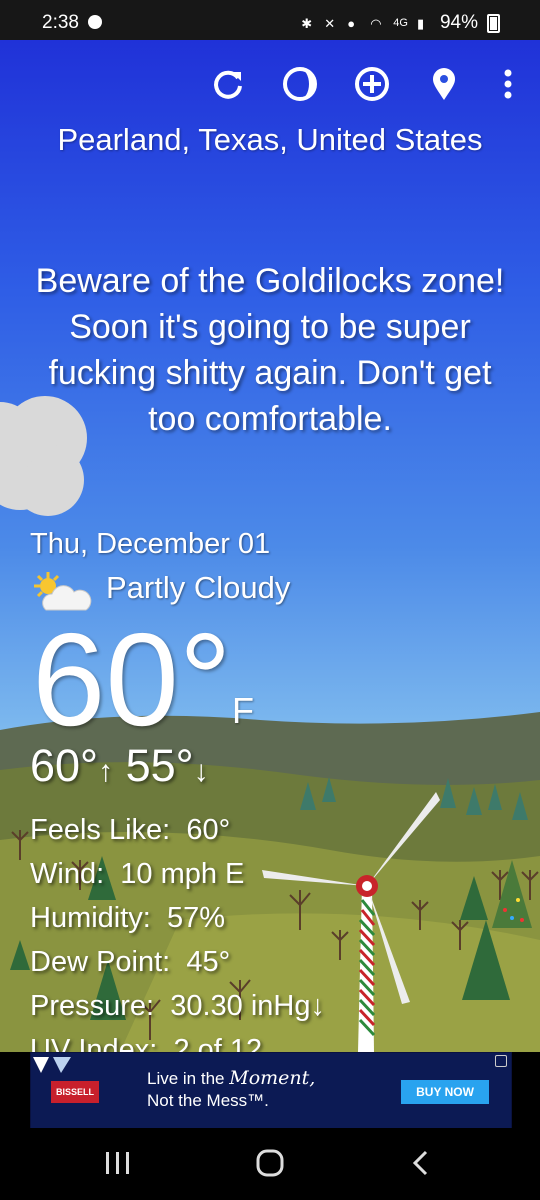 This screenshot has width=540, height=1200. Describe the element at coordinates (300, 84) in the screenshot. I see `moon-icon` at that location.